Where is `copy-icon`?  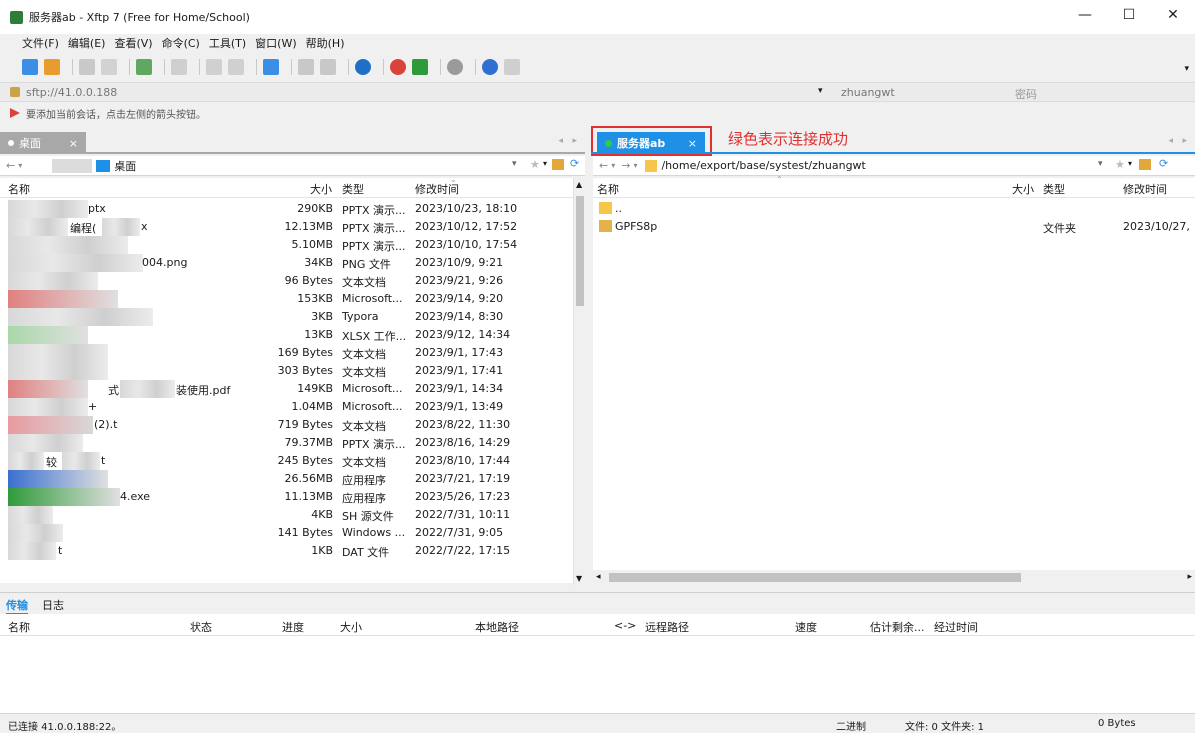 copy-icon is located at coordinates (214, 67).